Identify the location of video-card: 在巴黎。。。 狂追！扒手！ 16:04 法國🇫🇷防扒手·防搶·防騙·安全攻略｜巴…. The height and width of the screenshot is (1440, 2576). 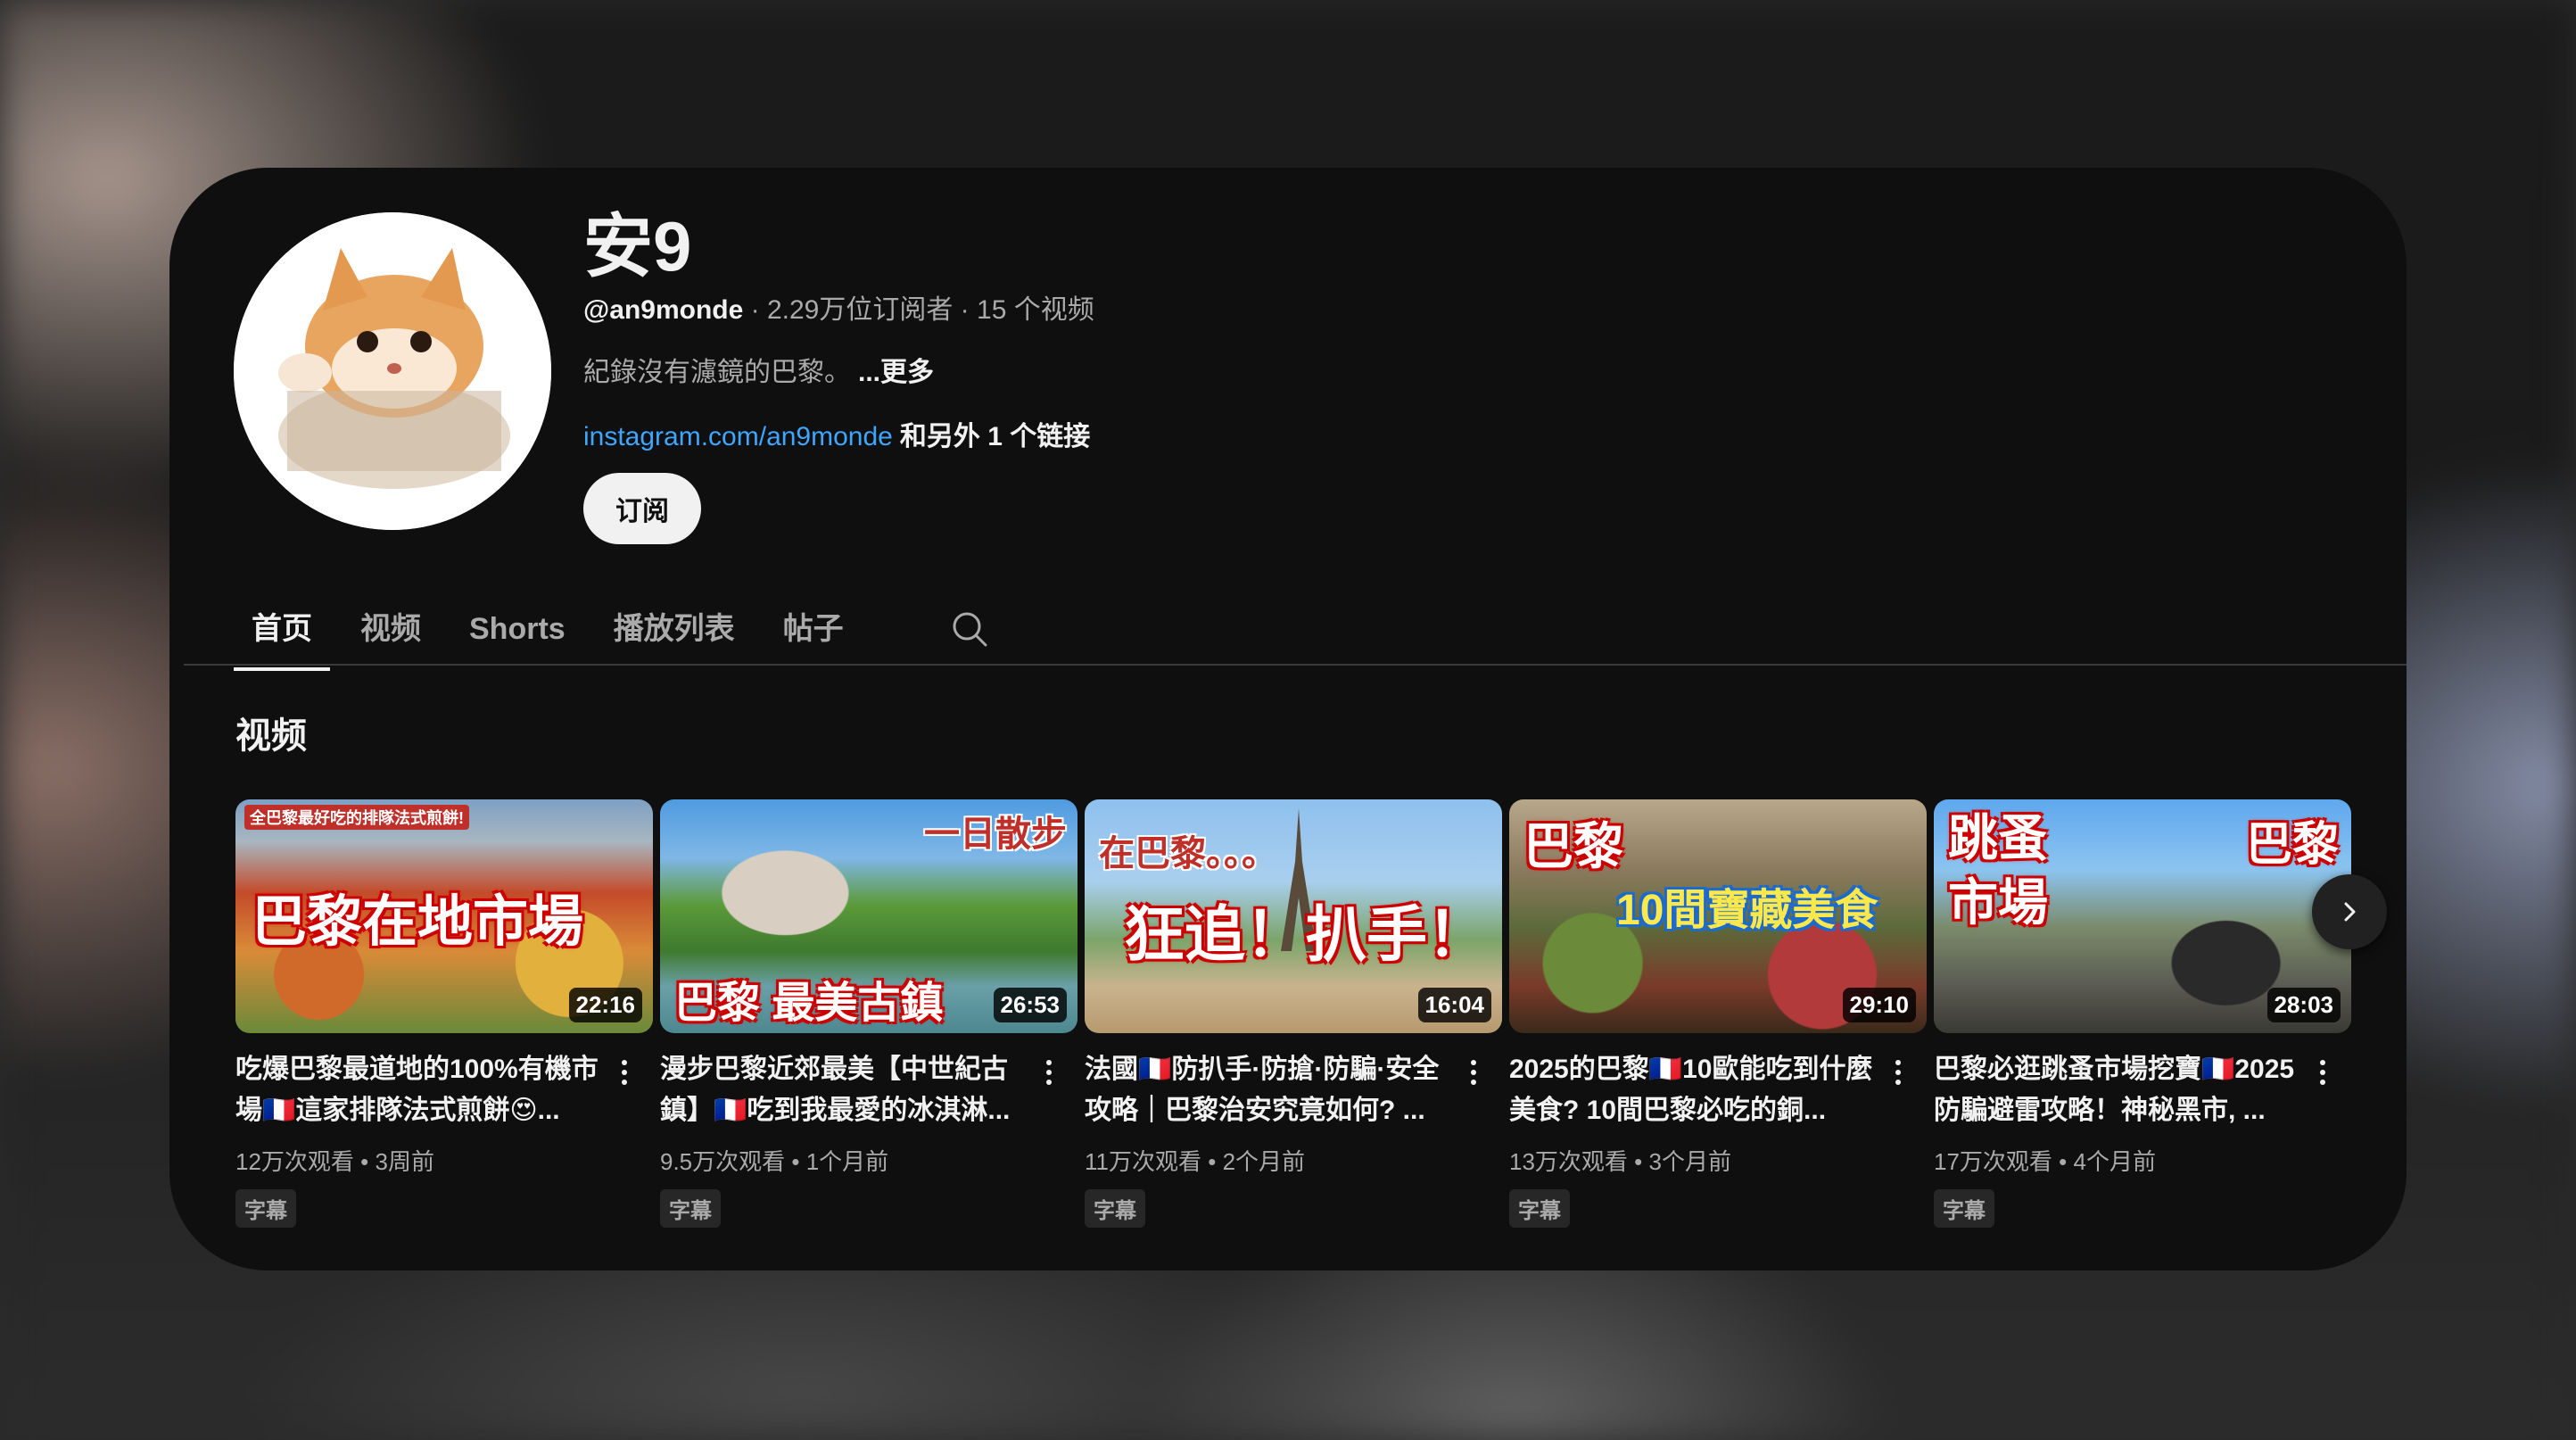
(1293, 1013).